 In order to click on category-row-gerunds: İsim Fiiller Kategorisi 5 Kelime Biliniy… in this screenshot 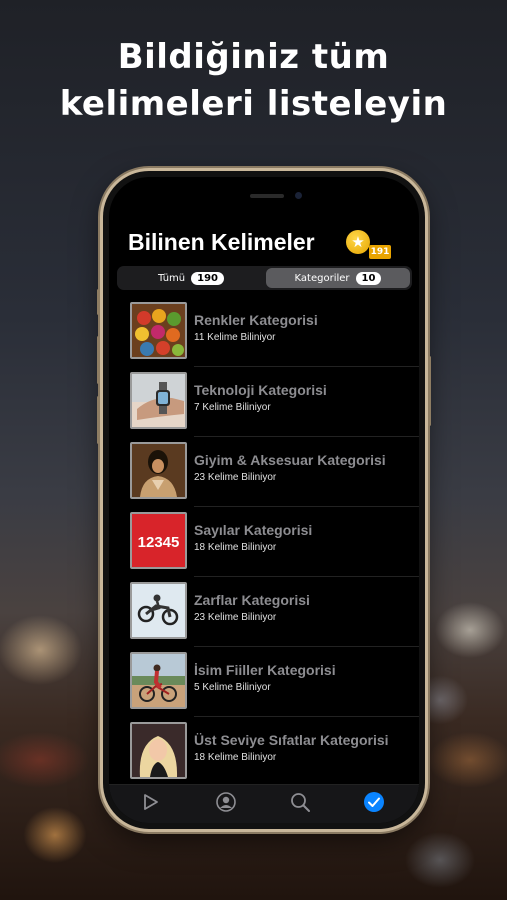, I will do `click(264, 684)`.